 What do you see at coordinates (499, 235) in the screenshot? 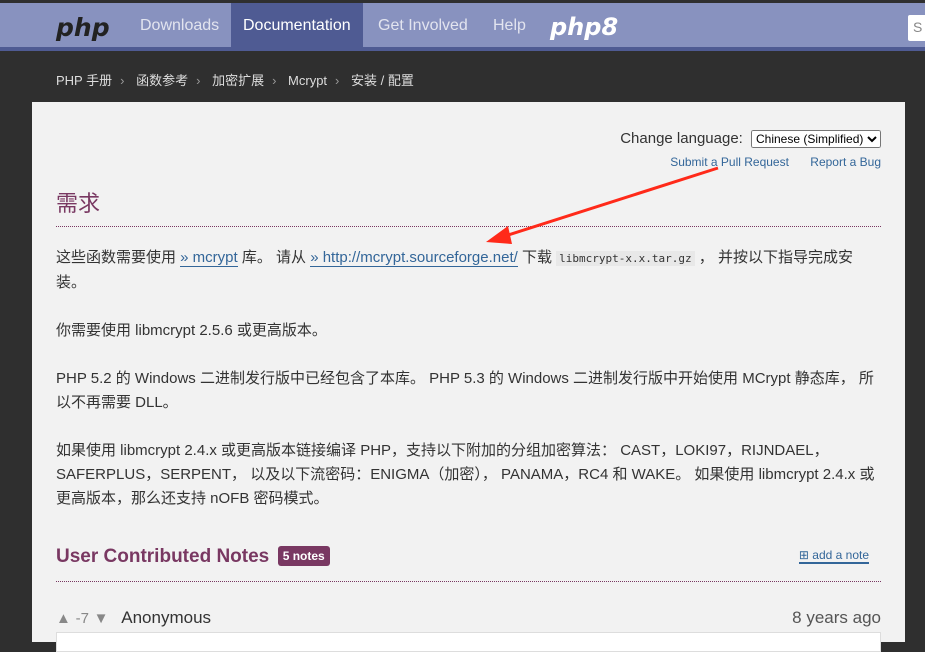
I see `arrow-head` at bounding box center [499, 235].